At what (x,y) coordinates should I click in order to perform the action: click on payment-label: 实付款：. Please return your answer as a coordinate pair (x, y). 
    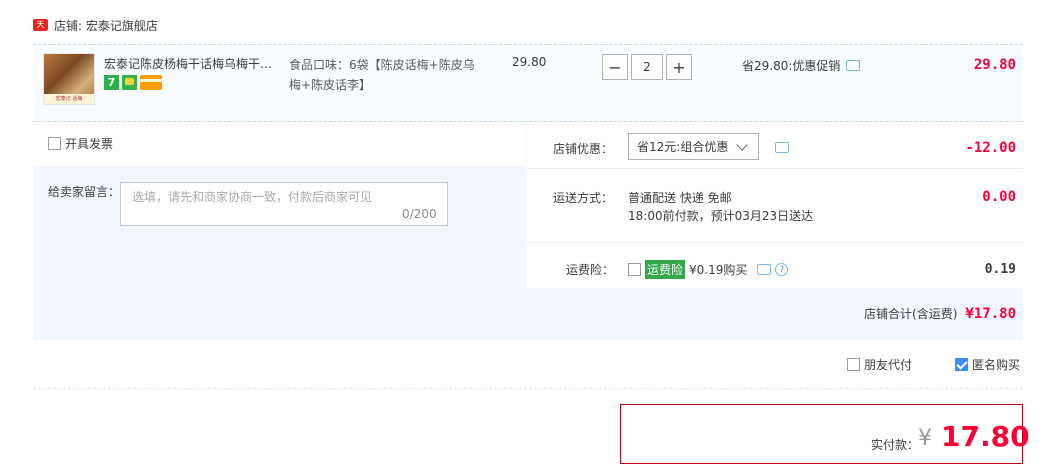
    Looking at the image, I should click on (895, 445).